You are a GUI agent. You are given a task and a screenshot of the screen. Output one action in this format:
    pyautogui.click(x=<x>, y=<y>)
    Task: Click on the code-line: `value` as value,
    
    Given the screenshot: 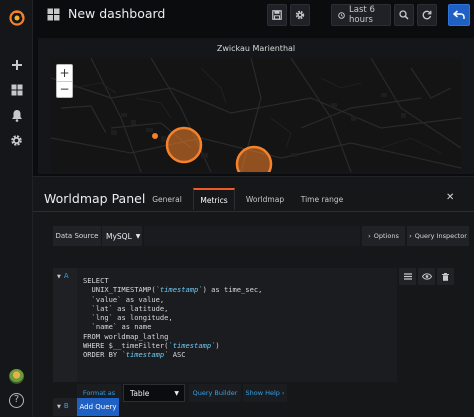 What is the action you would take?
    pyautogui.click(x=128, y=299)
    